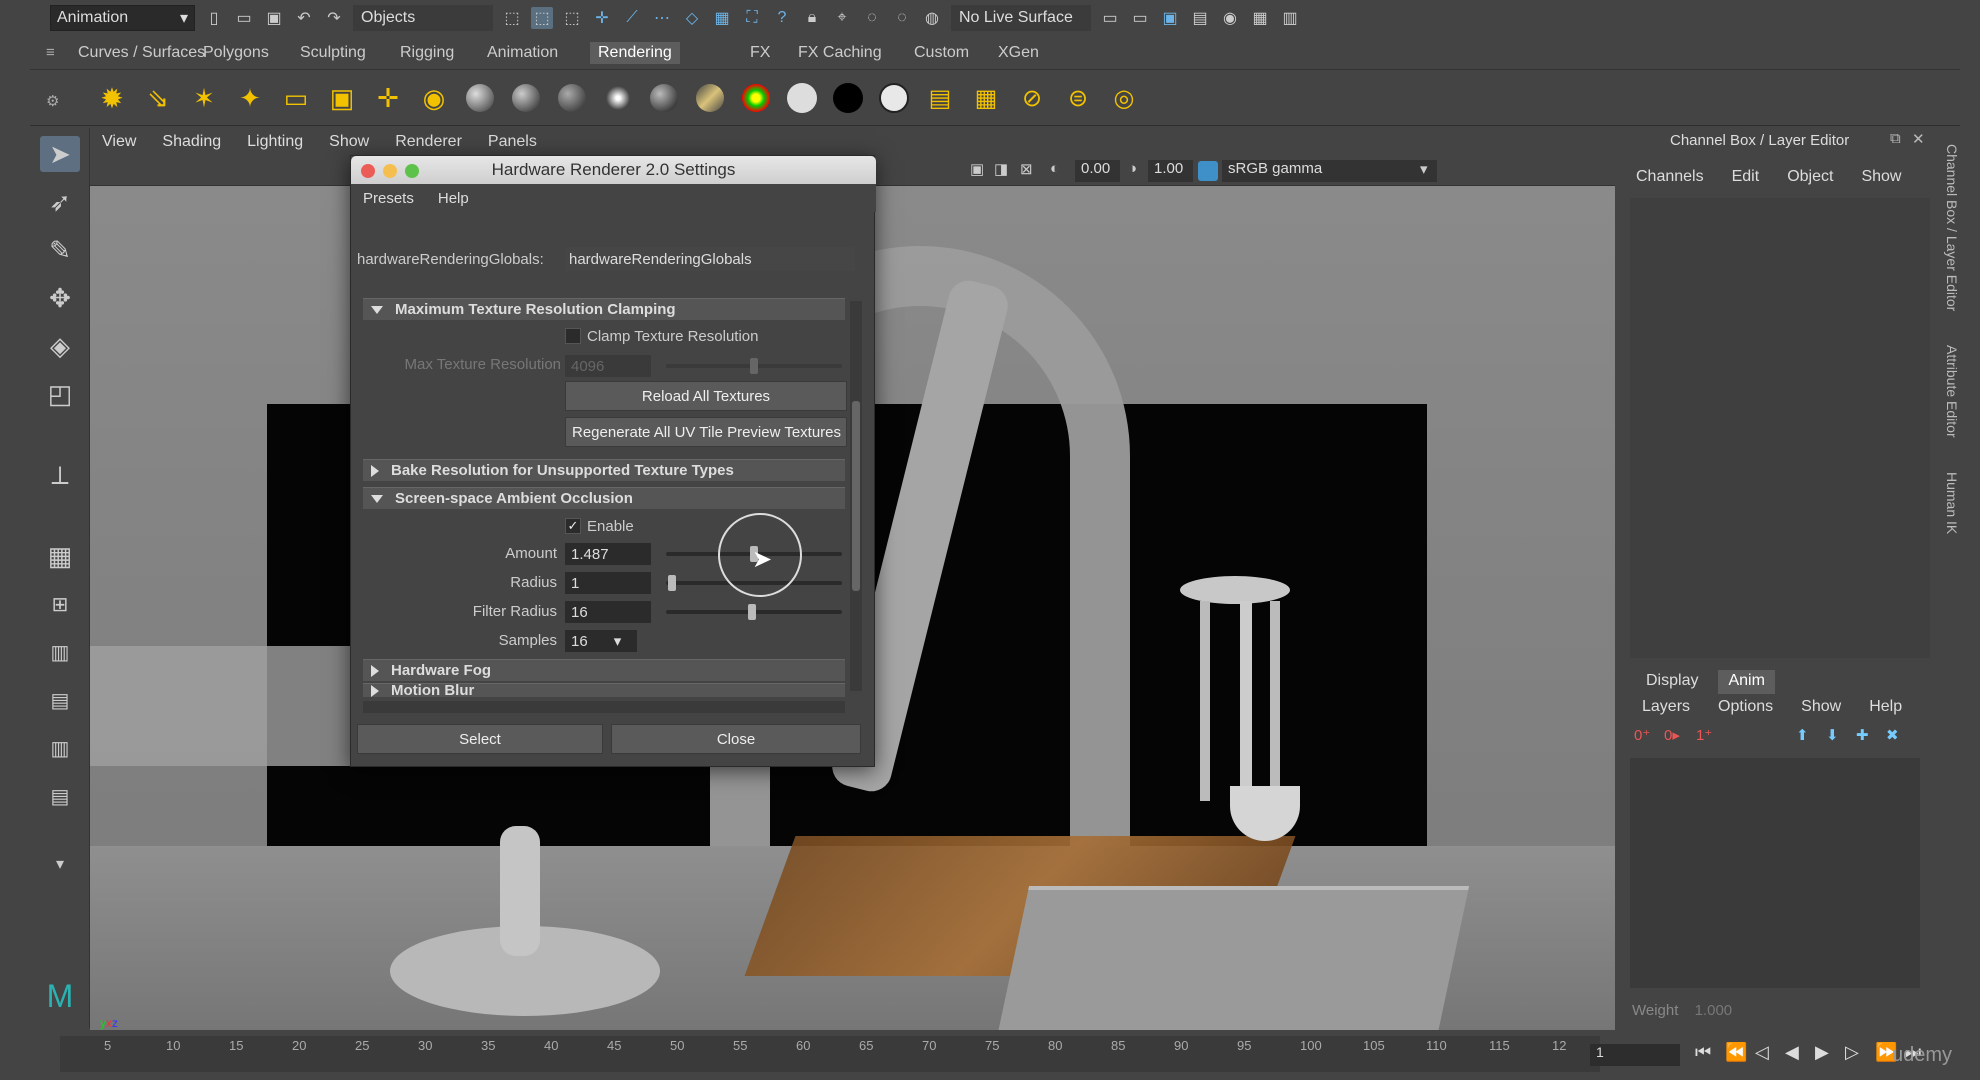 The width and height of the screenshot is (1980, 1080). I want to click on select-button: Select, so click(480, 739).